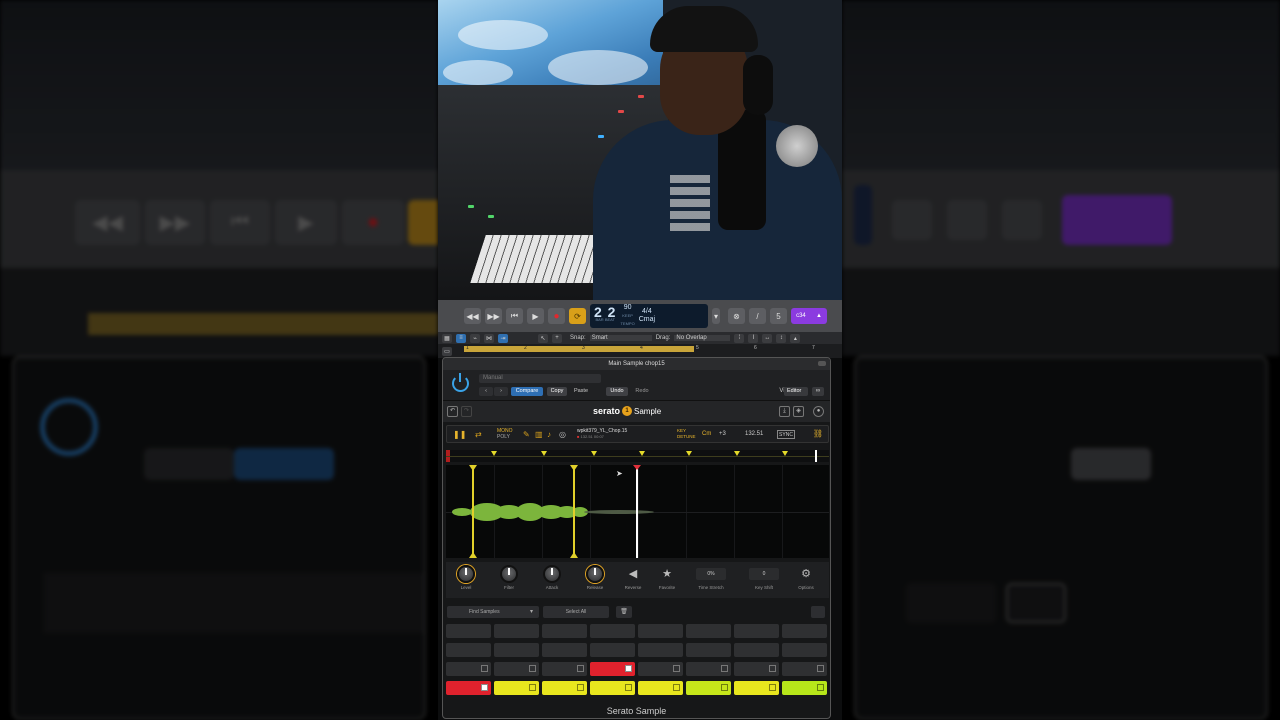  I want to click on expand-icon, so click(818, 612).